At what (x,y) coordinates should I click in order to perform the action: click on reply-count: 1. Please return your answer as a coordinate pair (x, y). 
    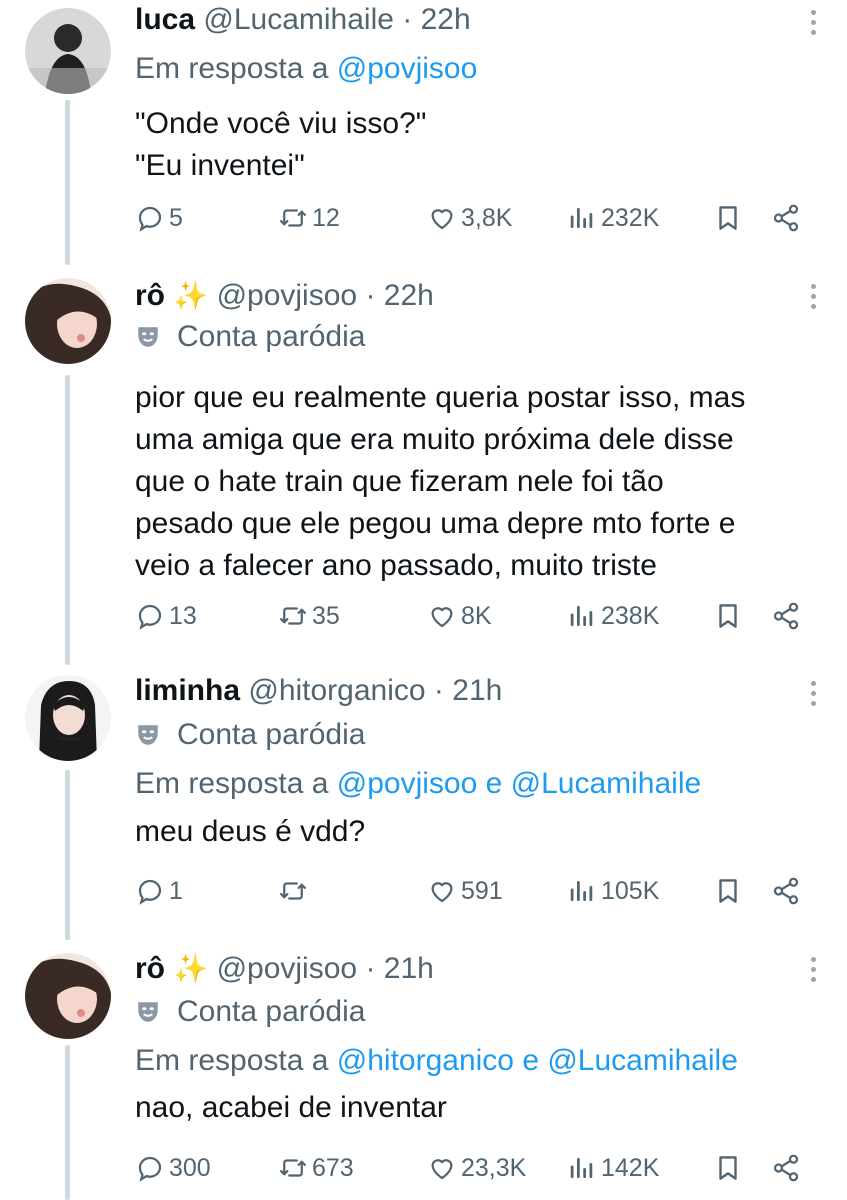
    Looking at the image, I should click on (176, 890).